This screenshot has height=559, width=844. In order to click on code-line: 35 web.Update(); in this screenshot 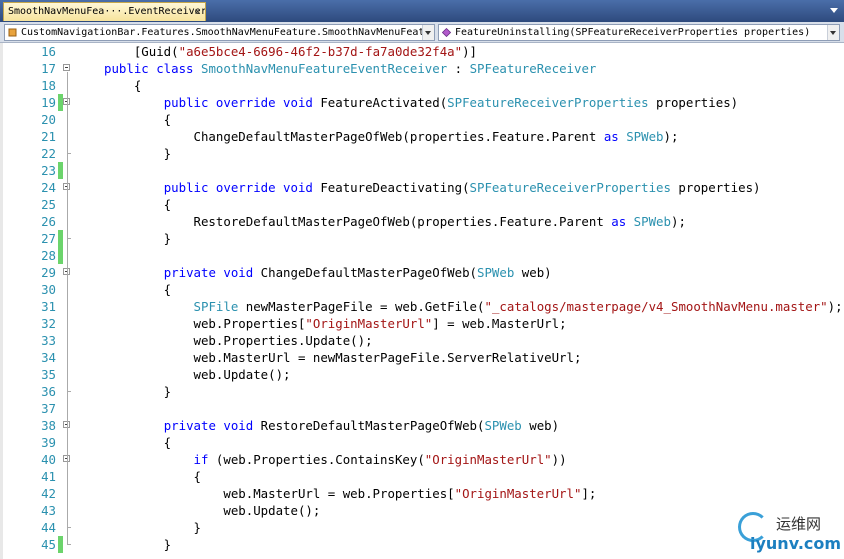, I will do `click(422, 374)`.